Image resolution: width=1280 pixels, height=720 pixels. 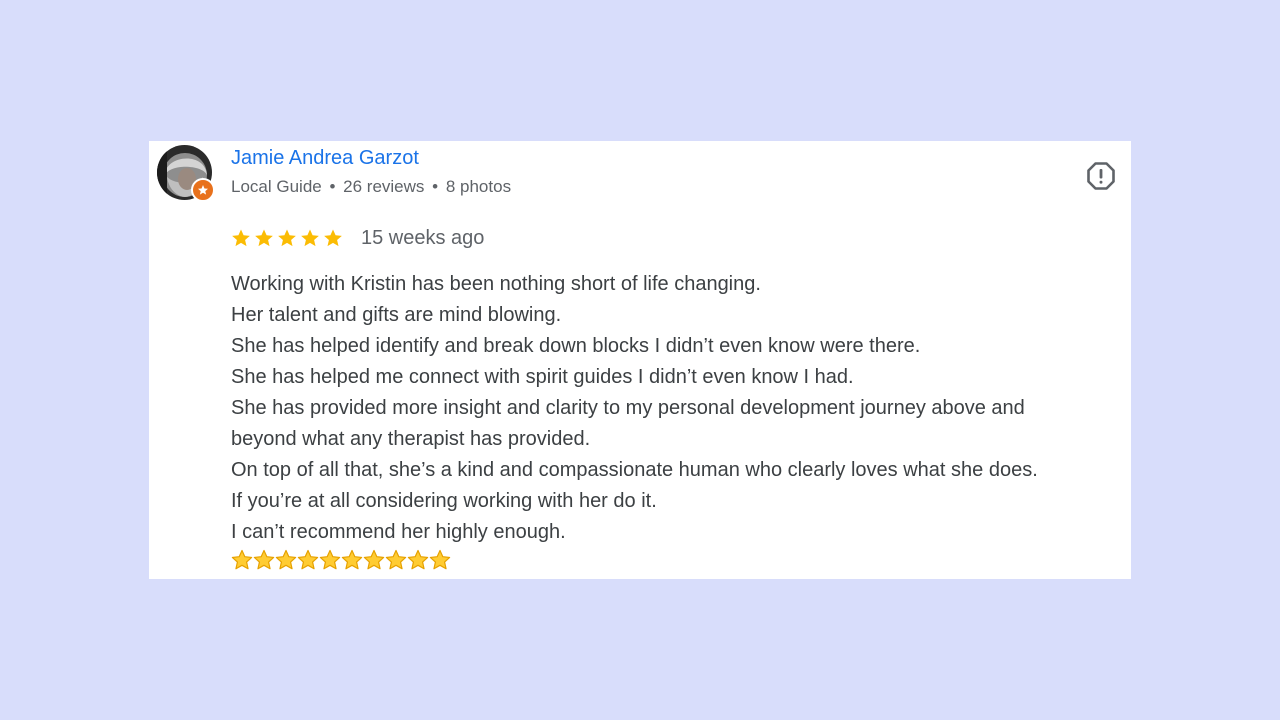 I want to click on reviewer-meta: Local Guide • 26 reviews • 8 photos, so click(x=371, y=187).